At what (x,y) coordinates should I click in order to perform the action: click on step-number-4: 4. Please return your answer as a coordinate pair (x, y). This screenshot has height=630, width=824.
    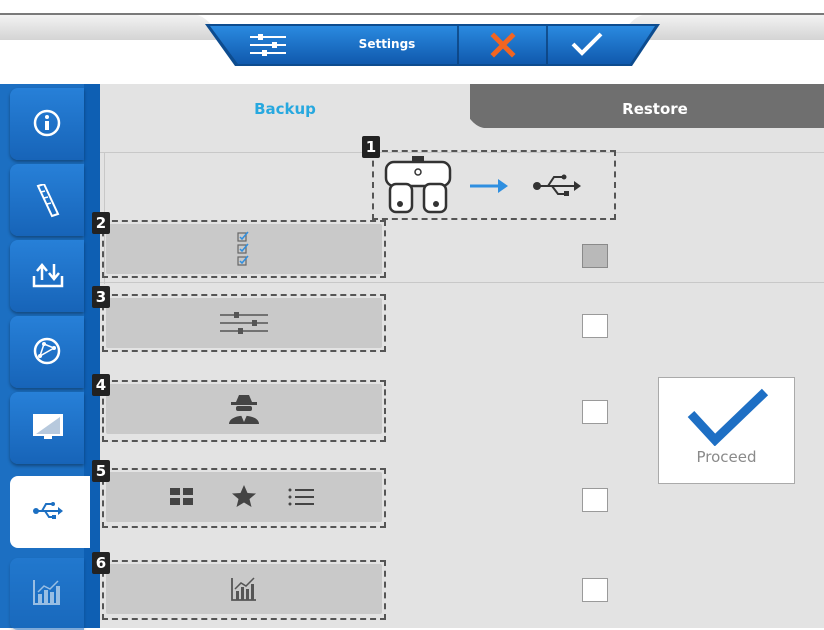
    Looking at the image, I should click on (101, 385).